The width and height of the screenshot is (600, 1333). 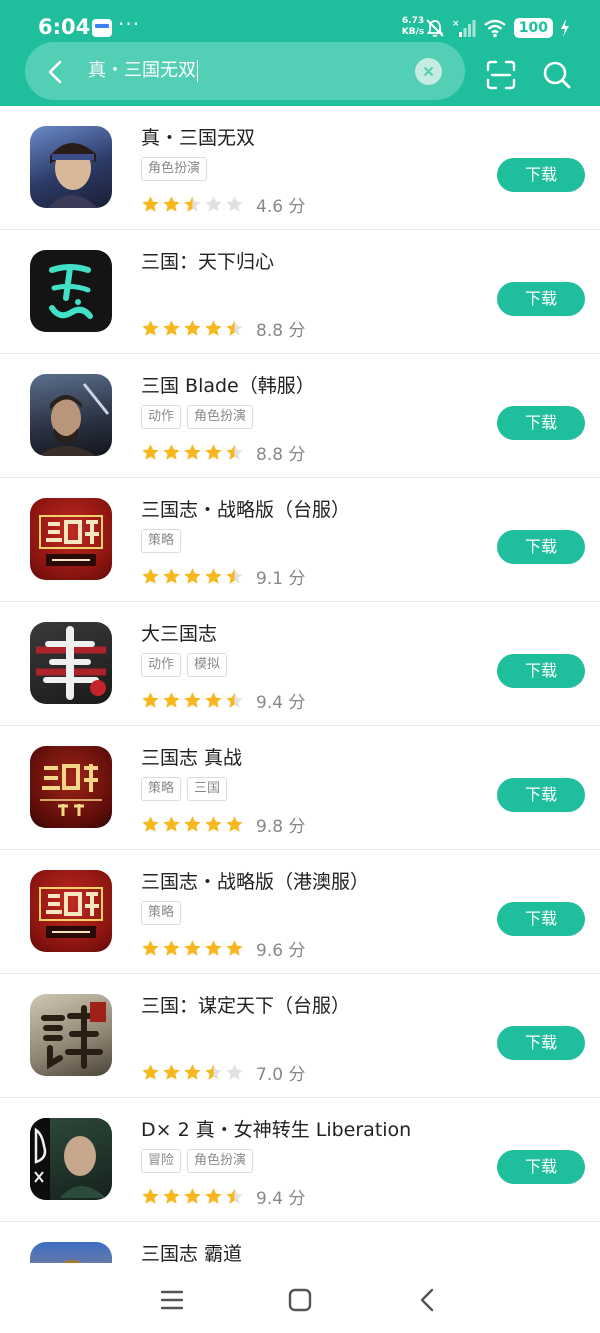 What do you see at coordinates (198, 136) in the screenshot?
I see `app-name: 真・三国无双` at bounding box center [198, 136].